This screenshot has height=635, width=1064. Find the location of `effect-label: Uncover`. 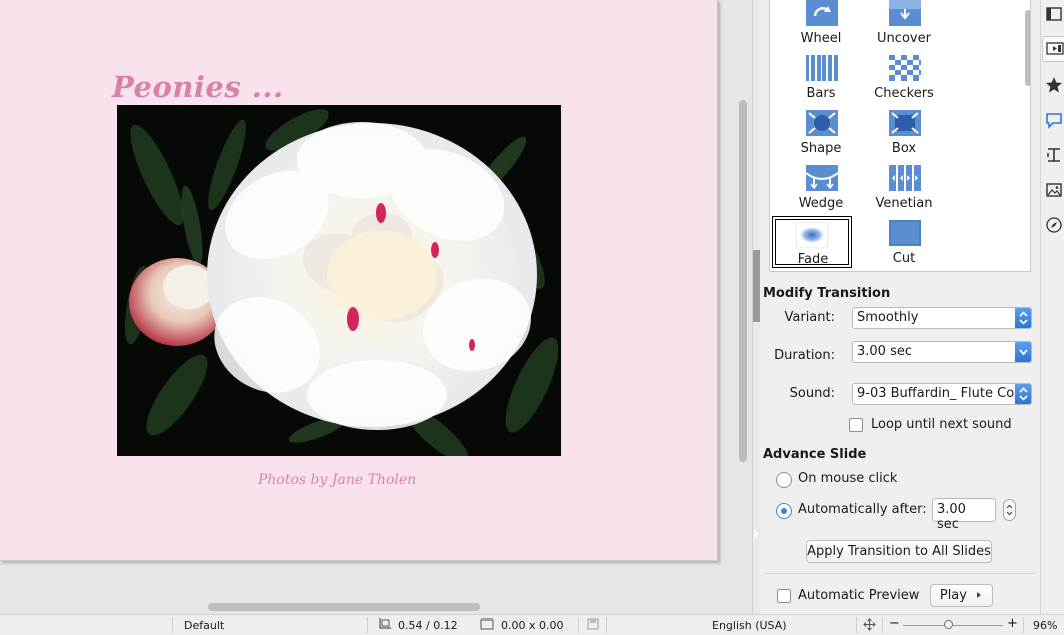

effect-label: Uncover is located at coordinates (904, 38).